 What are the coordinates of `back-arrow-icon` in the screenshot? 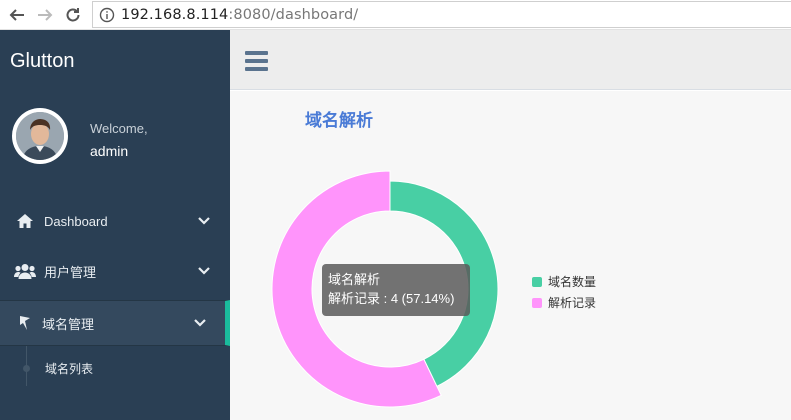 It's located at (16, 15).